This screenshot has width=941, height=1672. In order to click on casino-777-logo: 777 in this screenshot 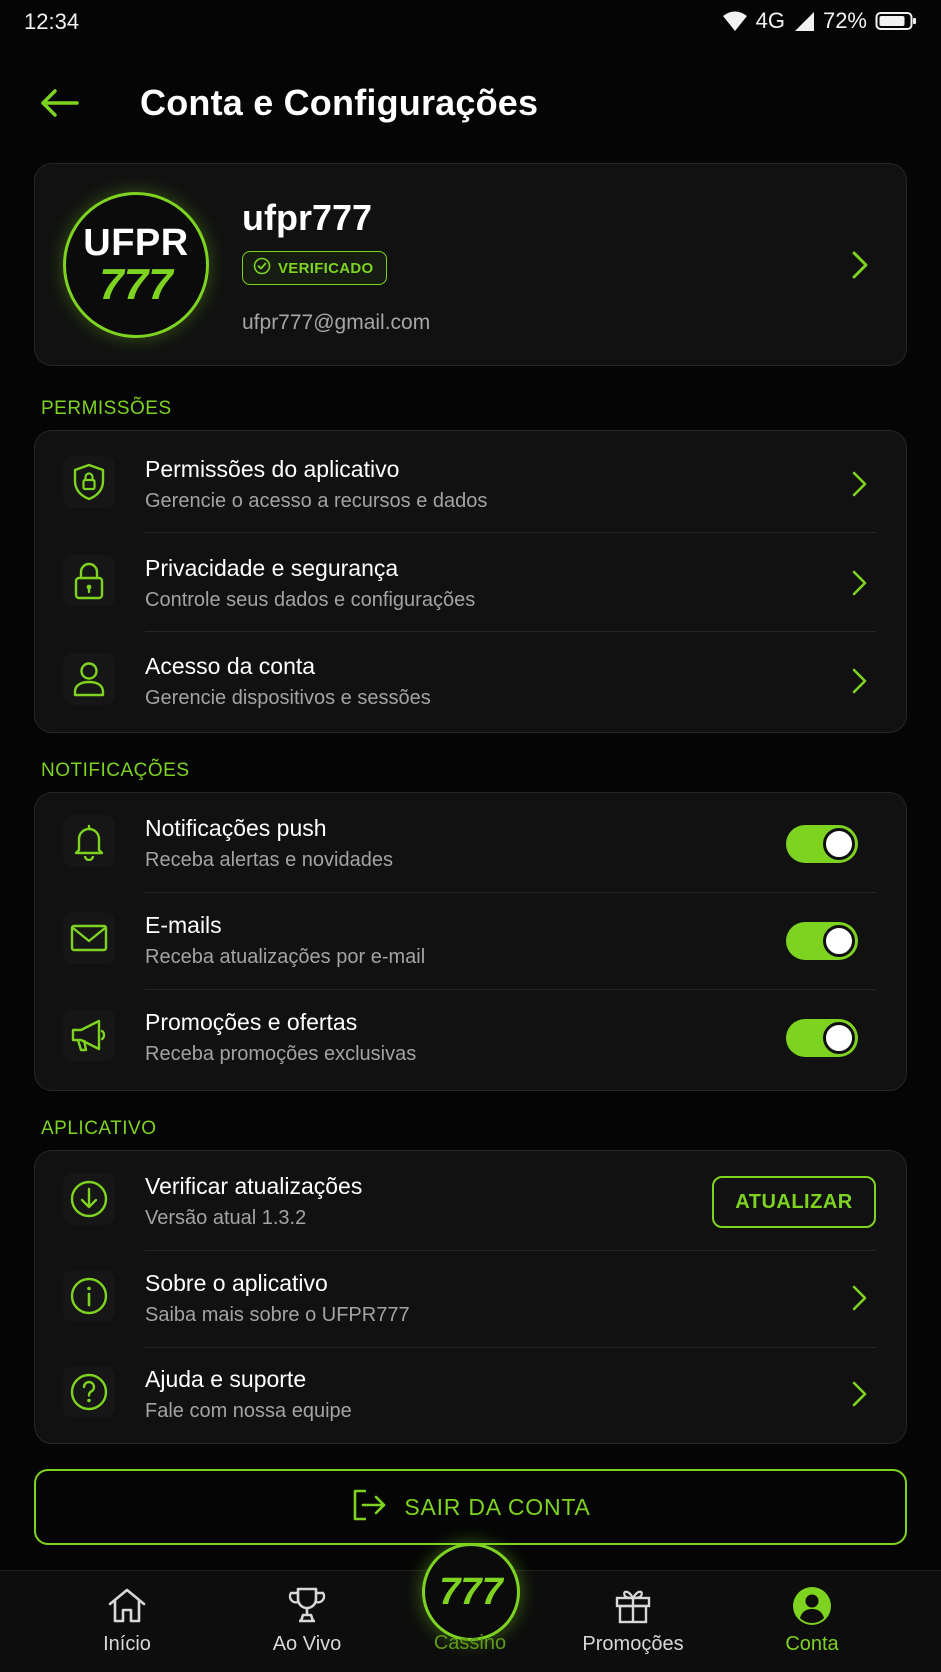, I will do `click(471, 1591)`.